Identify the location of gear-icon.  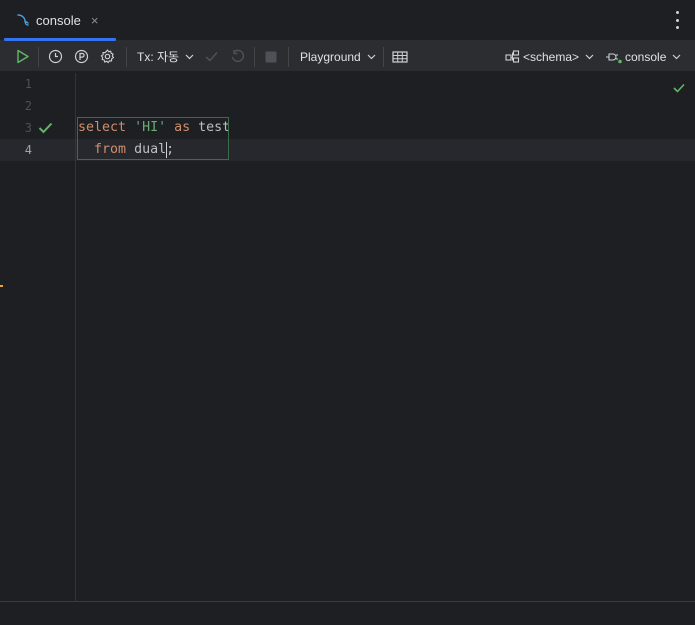
(107, 56).